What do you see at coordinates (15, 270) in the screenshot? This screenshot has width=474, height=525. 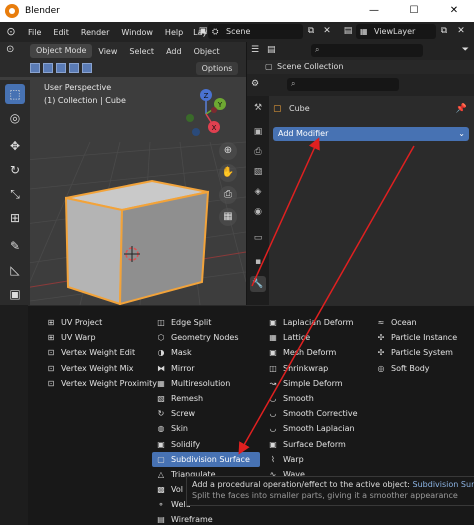 I see `measure-tool-icon: ◺` at bounding box center [15, 270].